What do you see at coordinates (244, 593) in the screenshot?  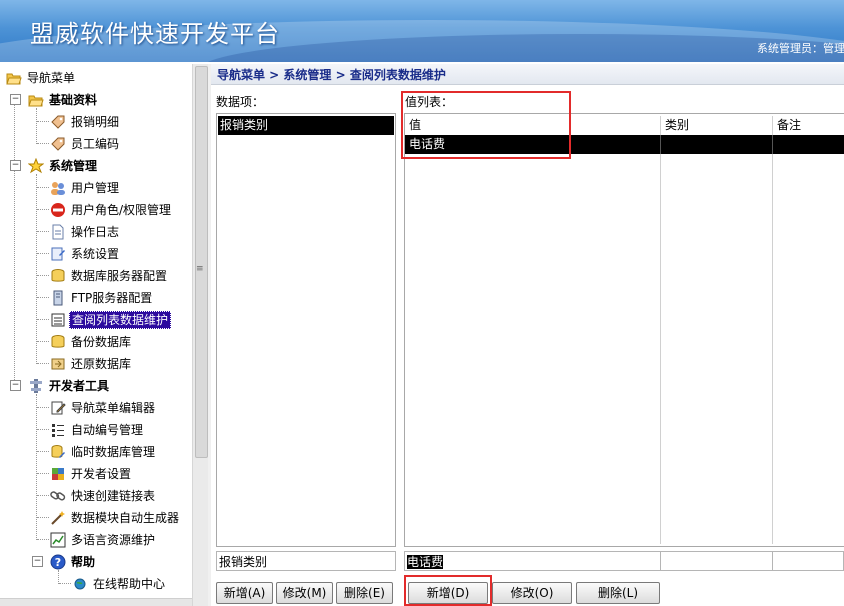 I see `data-item-add-button: 新增(A)` at bounding box center [244, 593].